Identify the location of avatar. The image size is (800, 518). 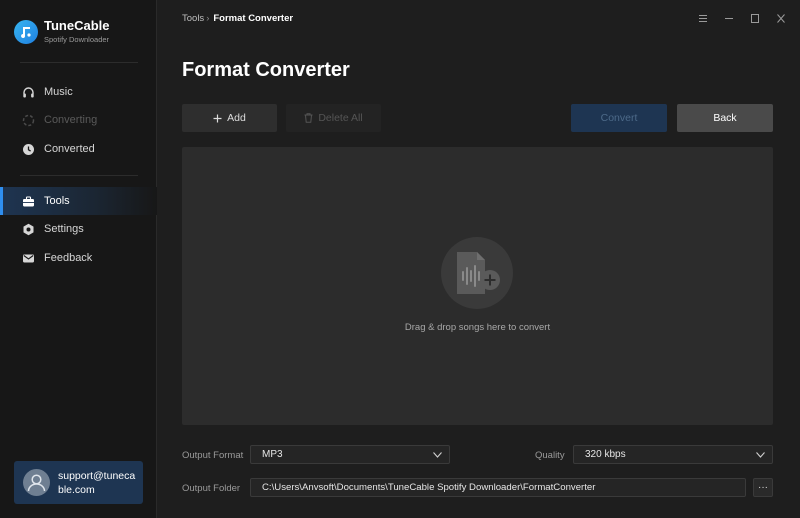
(36, 482).